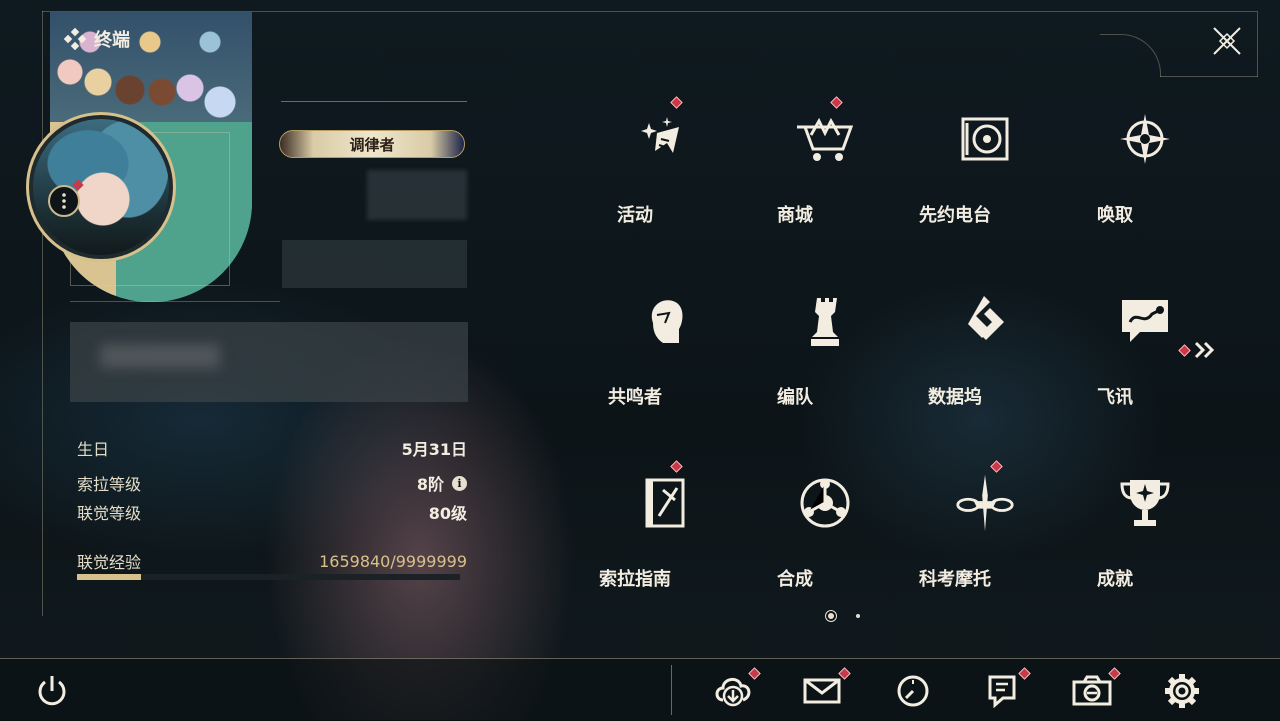 Image resolution: width=1280 pixels, height=721 pixels. I want to click on menu-item-label: 数据坞, so click(955, 397).